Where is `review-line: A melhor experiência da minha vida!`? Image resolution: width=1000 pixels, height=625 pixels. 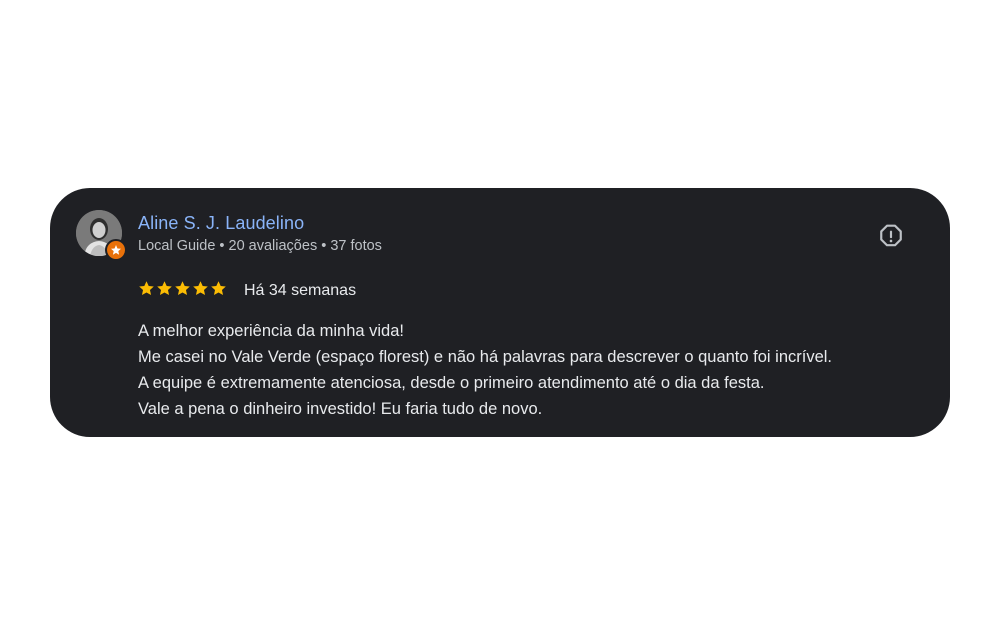 review-line: A melhor experiência da minha vida! is located at coordinates (271, 331).